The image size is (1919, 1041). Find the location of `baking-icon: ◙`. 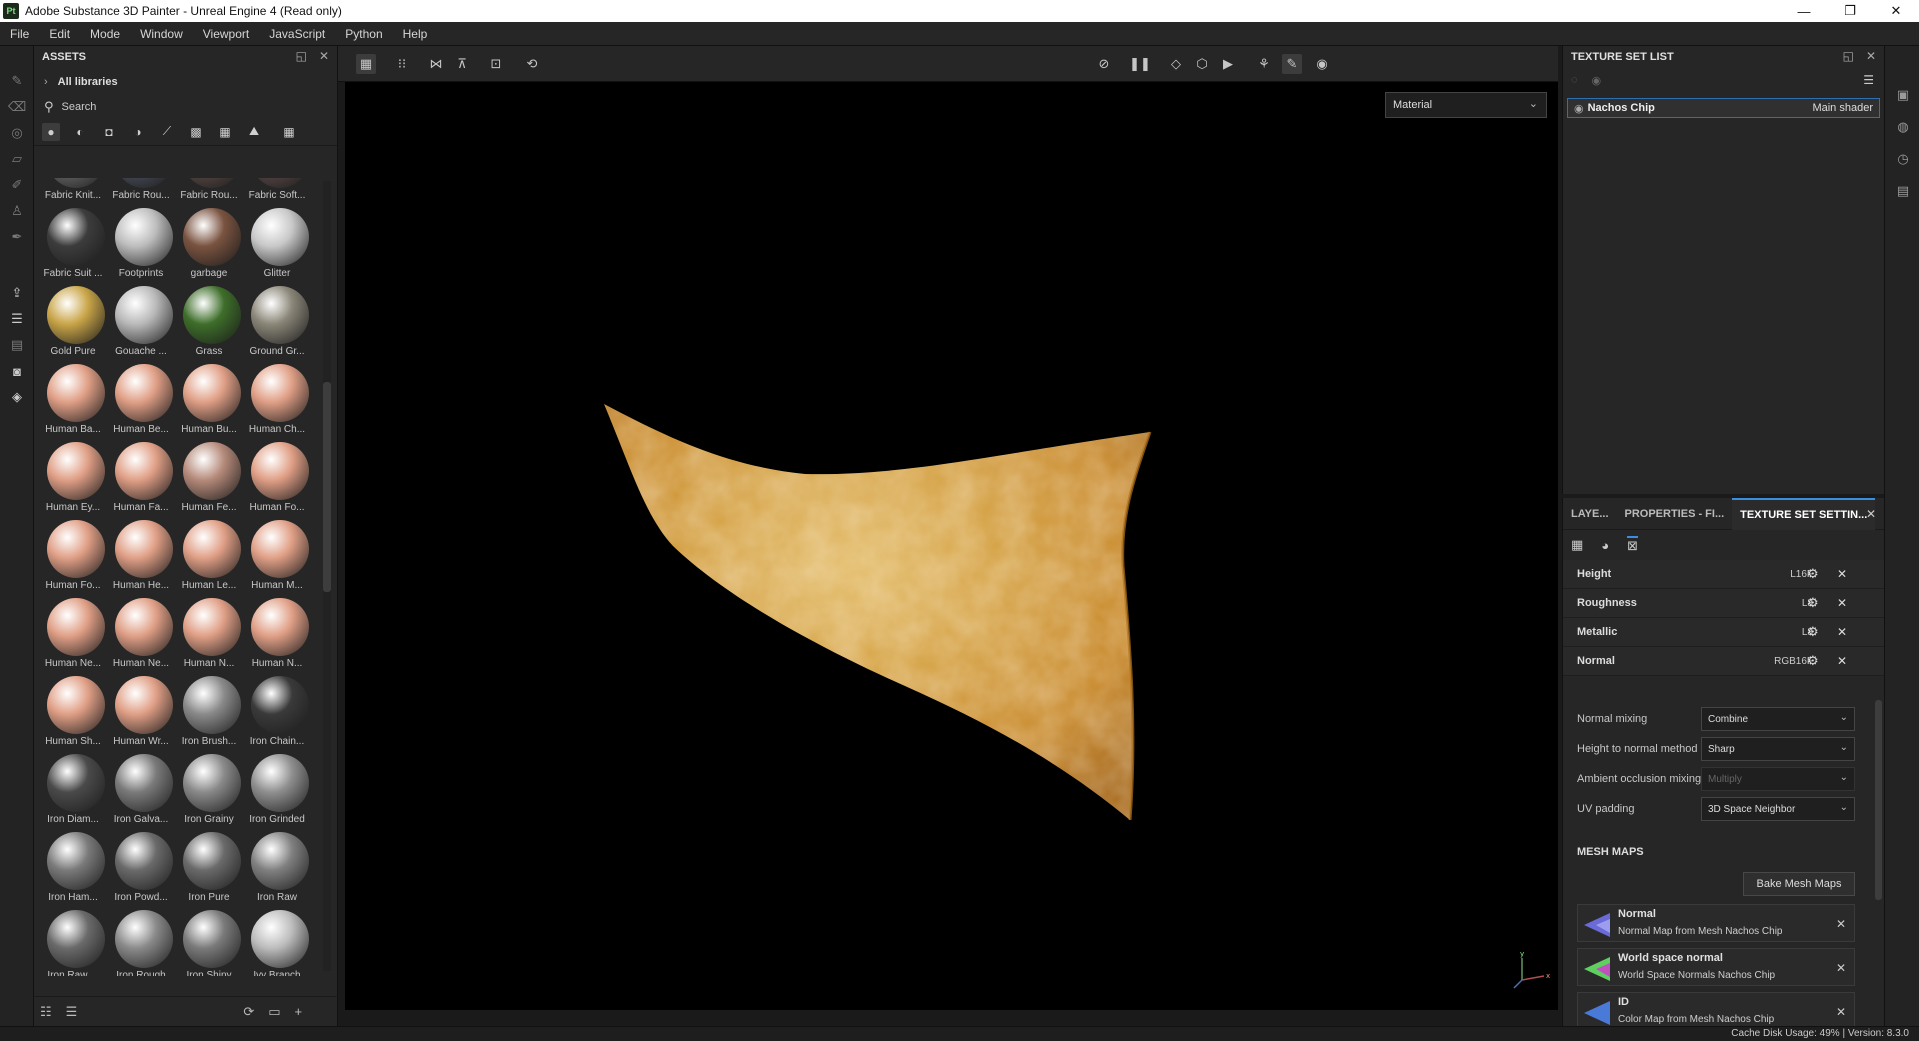

baking-icon: ◙ is located at coordinates (17, 371).